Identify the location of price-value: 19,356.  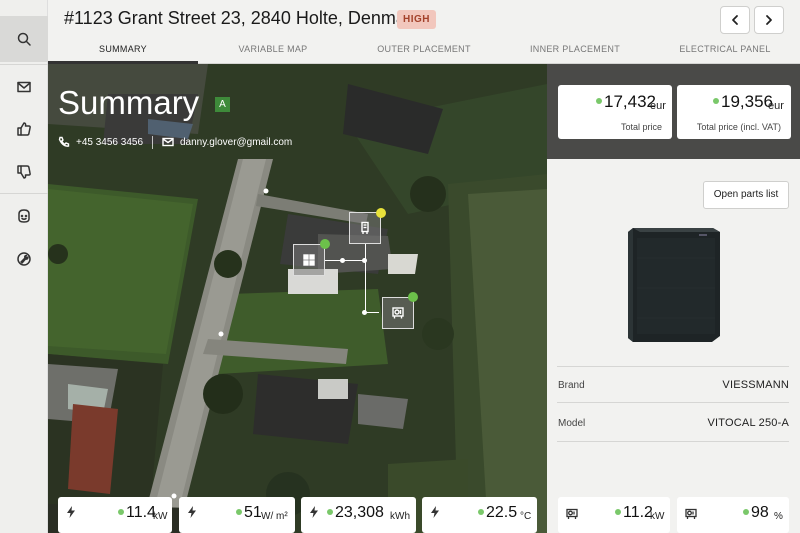
(747, 101).